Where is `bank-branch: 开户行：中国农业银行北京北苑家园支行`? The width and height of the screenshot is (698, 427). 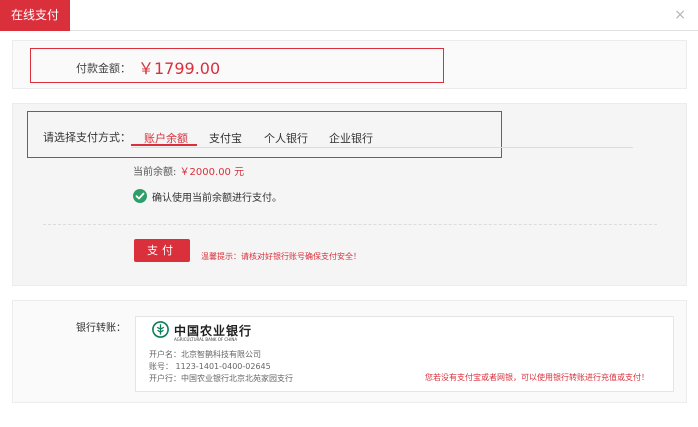 bank-branch: 开户行：中国农业银行北京北苑家园支行 is located at coordinates (221, 378).